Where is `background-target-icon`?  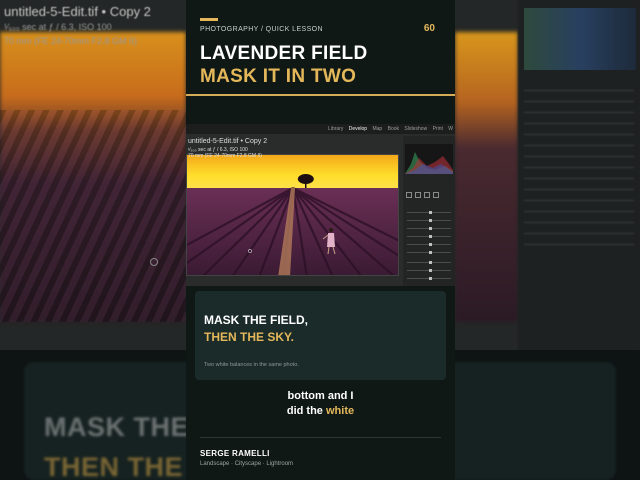 background-target-icon is located at coordinates (154, 262).